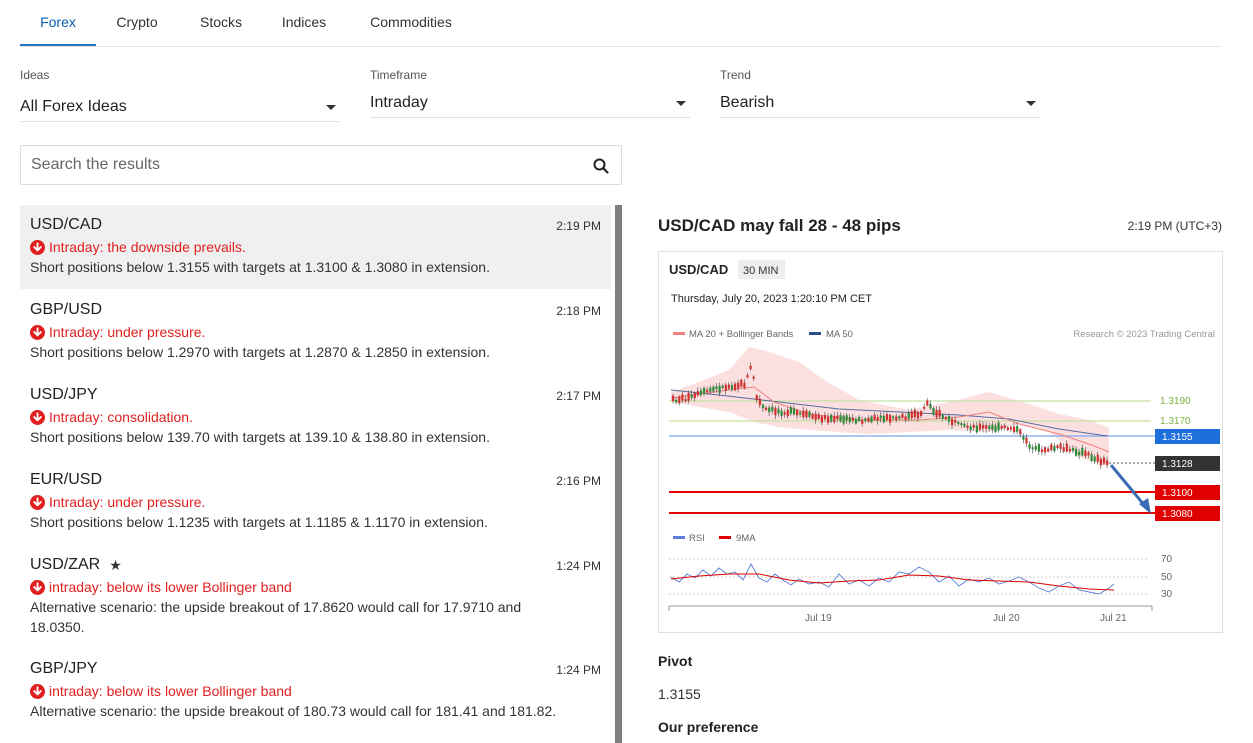 The image size is (1253, 743). What do you see at coordinates (58, 23) in the screenshot?
I see `tab-forex: Forex` at bounding box center [58, 23].